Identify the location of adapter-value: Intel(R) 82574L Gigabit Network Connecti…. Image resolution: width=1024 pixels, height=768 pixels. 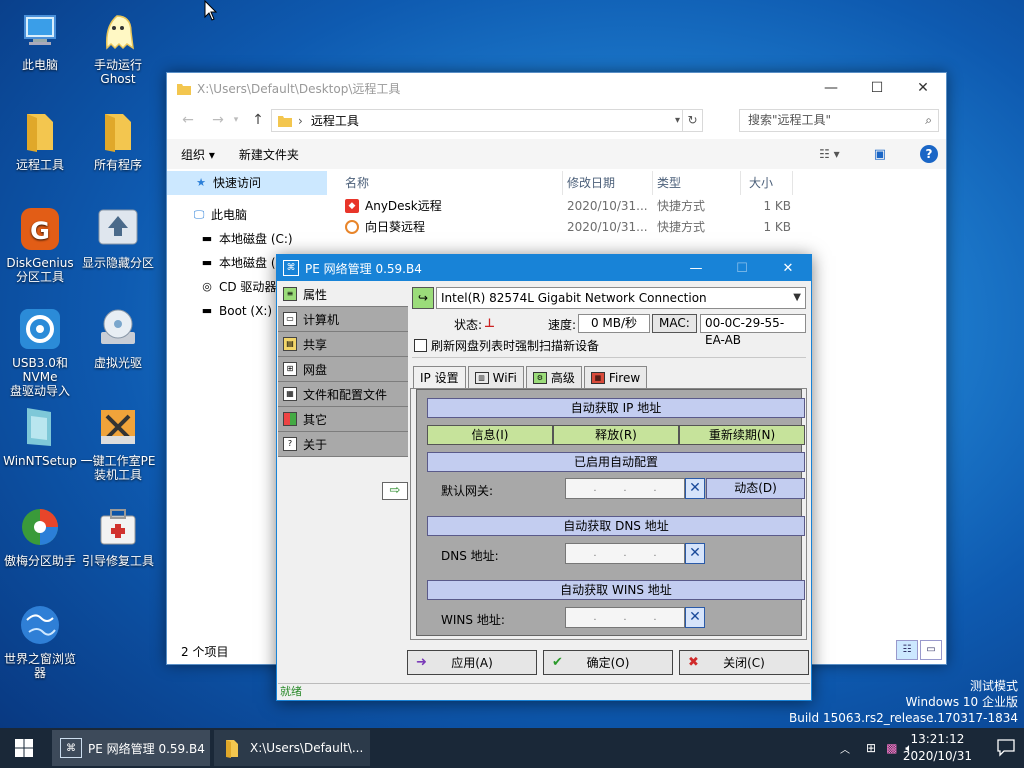
(574, 298).